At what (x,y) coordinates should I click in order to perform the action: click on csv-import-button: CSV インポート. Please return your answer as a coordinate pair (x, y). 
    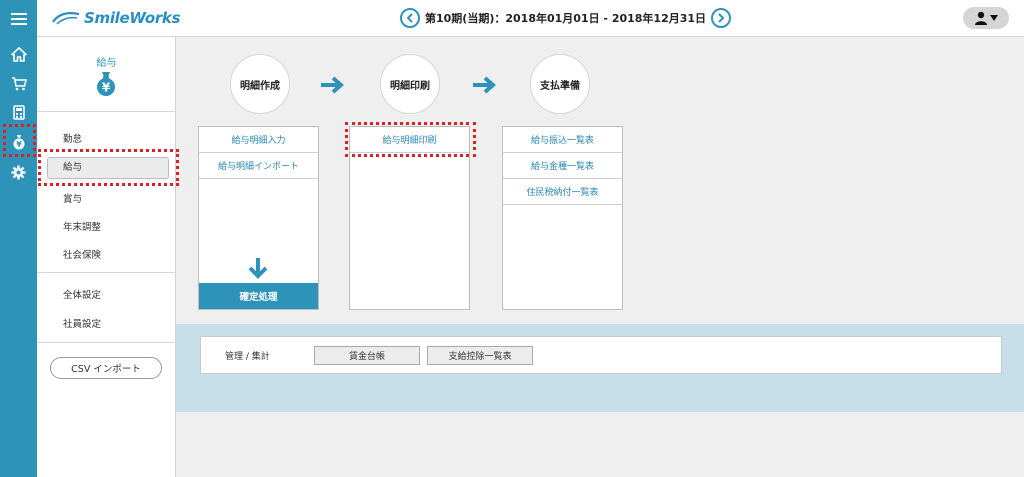
    Looking at the image, I should click on (106, 368).